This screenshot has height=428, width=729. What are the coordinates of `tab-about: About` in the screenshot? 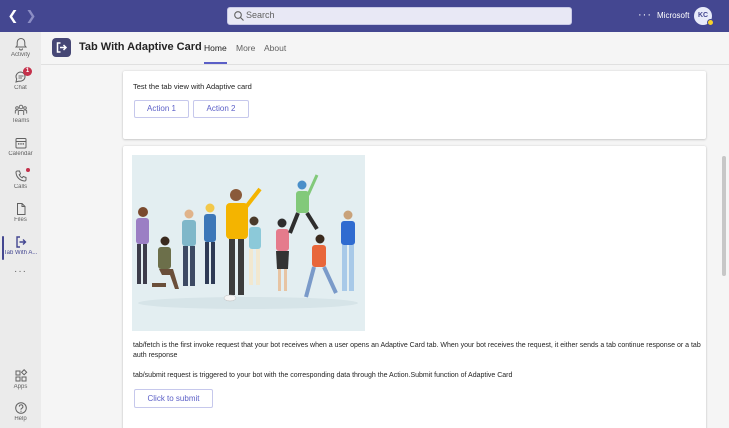 It's located at (275, 48).